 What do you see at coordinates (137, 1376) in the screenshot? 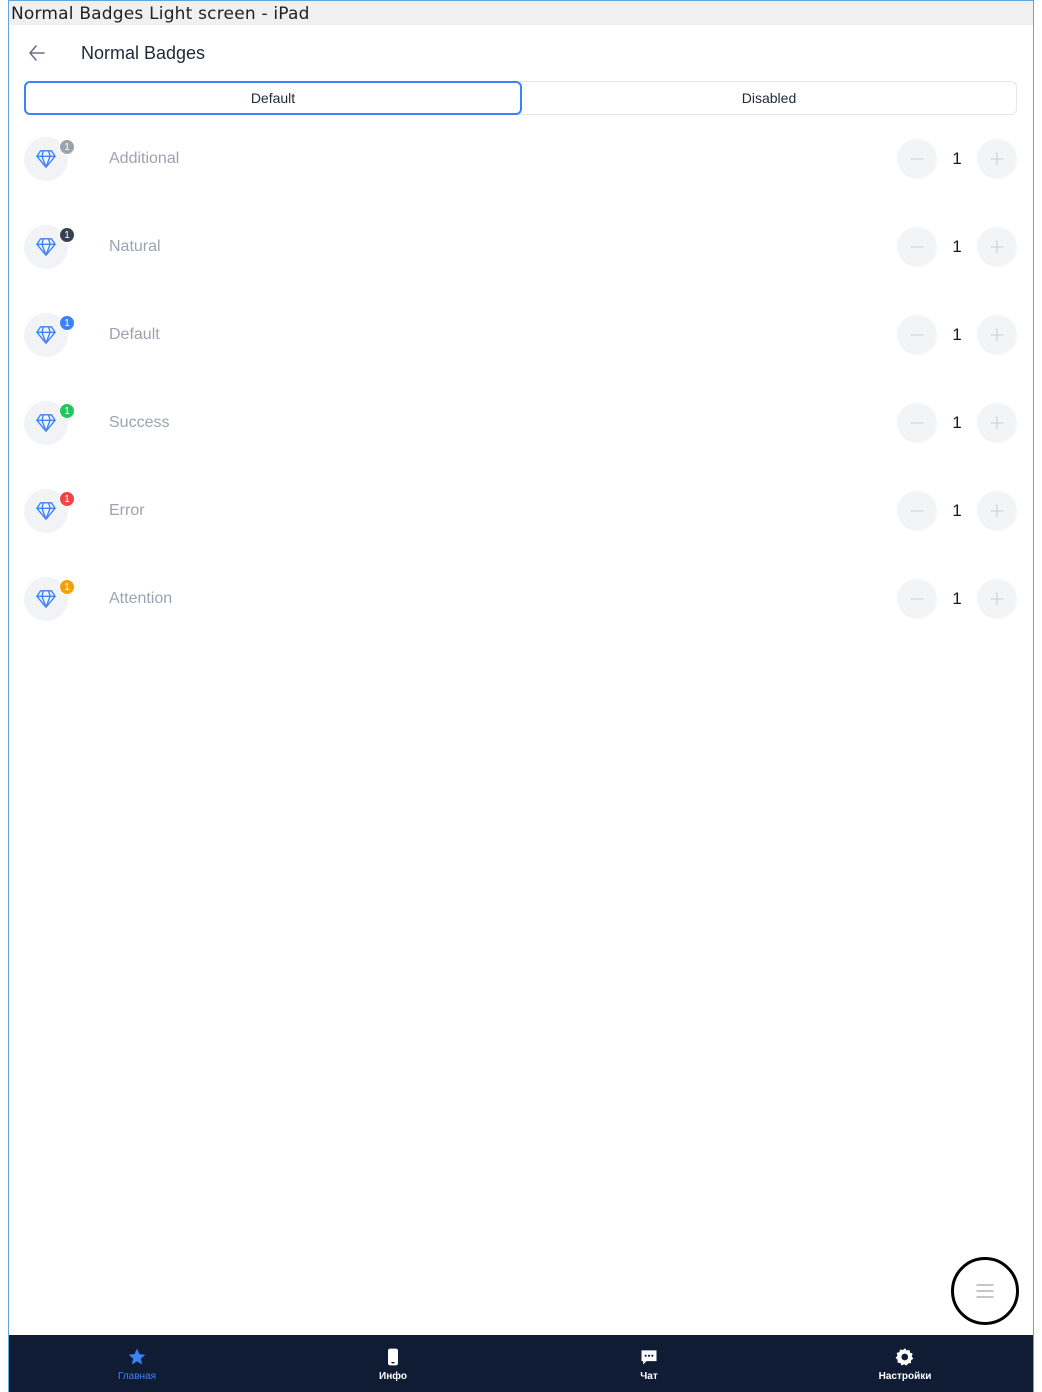
I see `tab-home-label: Главная` at bounding box center [137, 1376].